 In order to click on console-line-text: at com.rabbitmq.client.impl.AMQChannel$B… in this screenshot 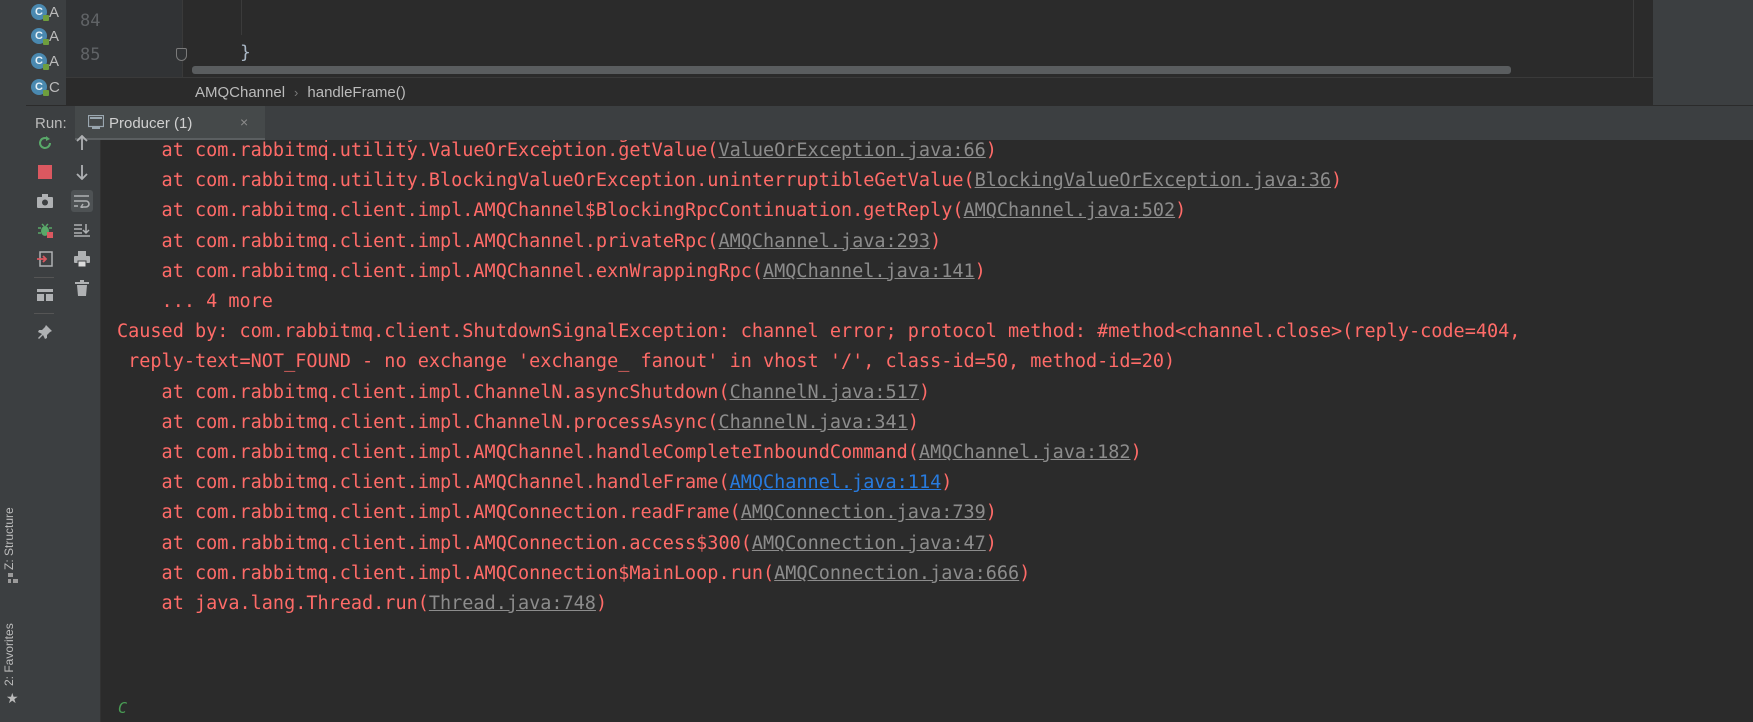, I will do `click(540, 211)`.